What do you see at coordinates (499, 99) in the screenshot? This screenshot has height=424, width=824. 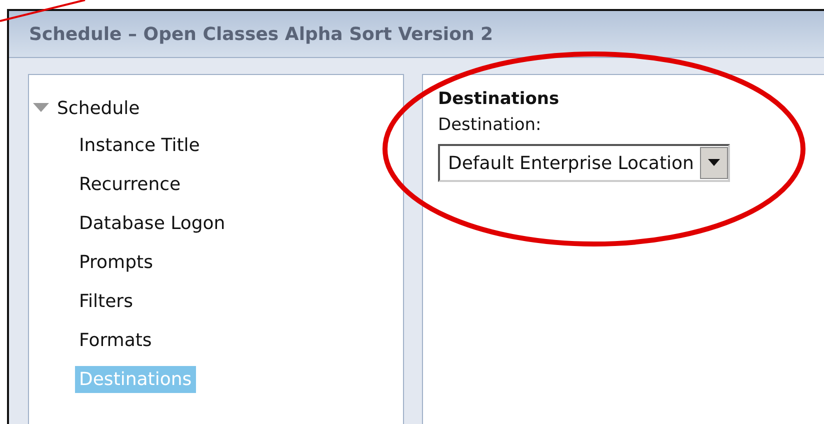 I see `section-heading: Destinations` at bounding box center [499, 99].